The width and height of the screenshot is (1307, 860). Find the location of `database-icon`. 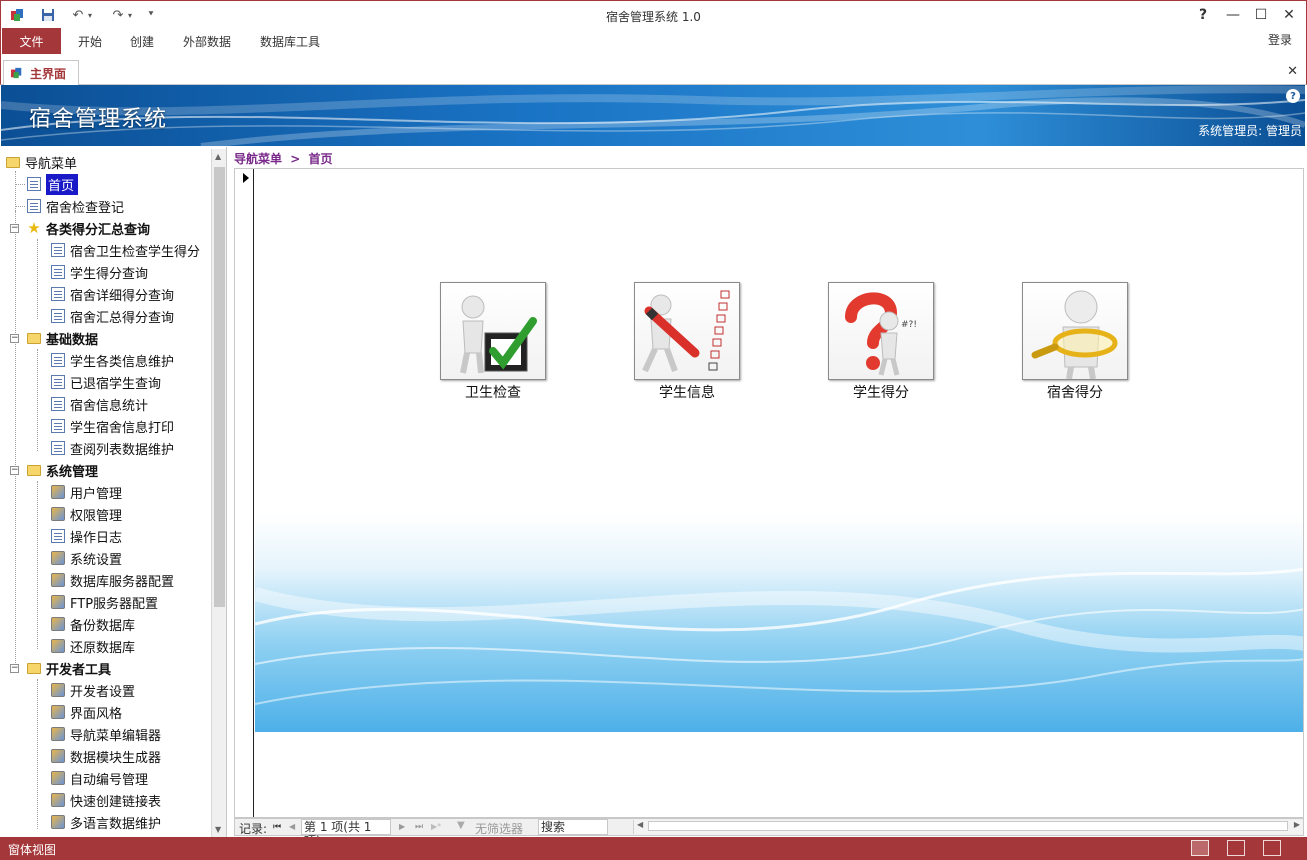

database-icon is located at coordinates (58, 580).